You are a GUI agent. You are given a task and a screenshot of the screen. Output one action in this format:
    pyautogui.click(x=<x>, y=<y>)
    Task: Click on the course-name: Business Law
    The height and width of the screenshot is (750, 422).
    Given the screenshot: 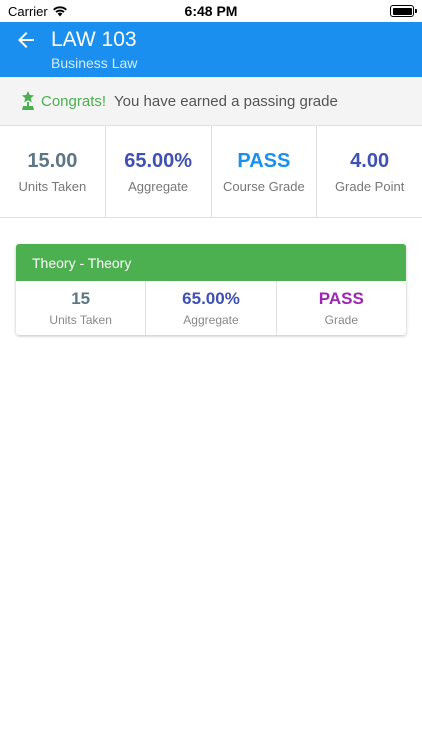 What is the action you would take?
    pyautogui.click(x=94, y=63)
    